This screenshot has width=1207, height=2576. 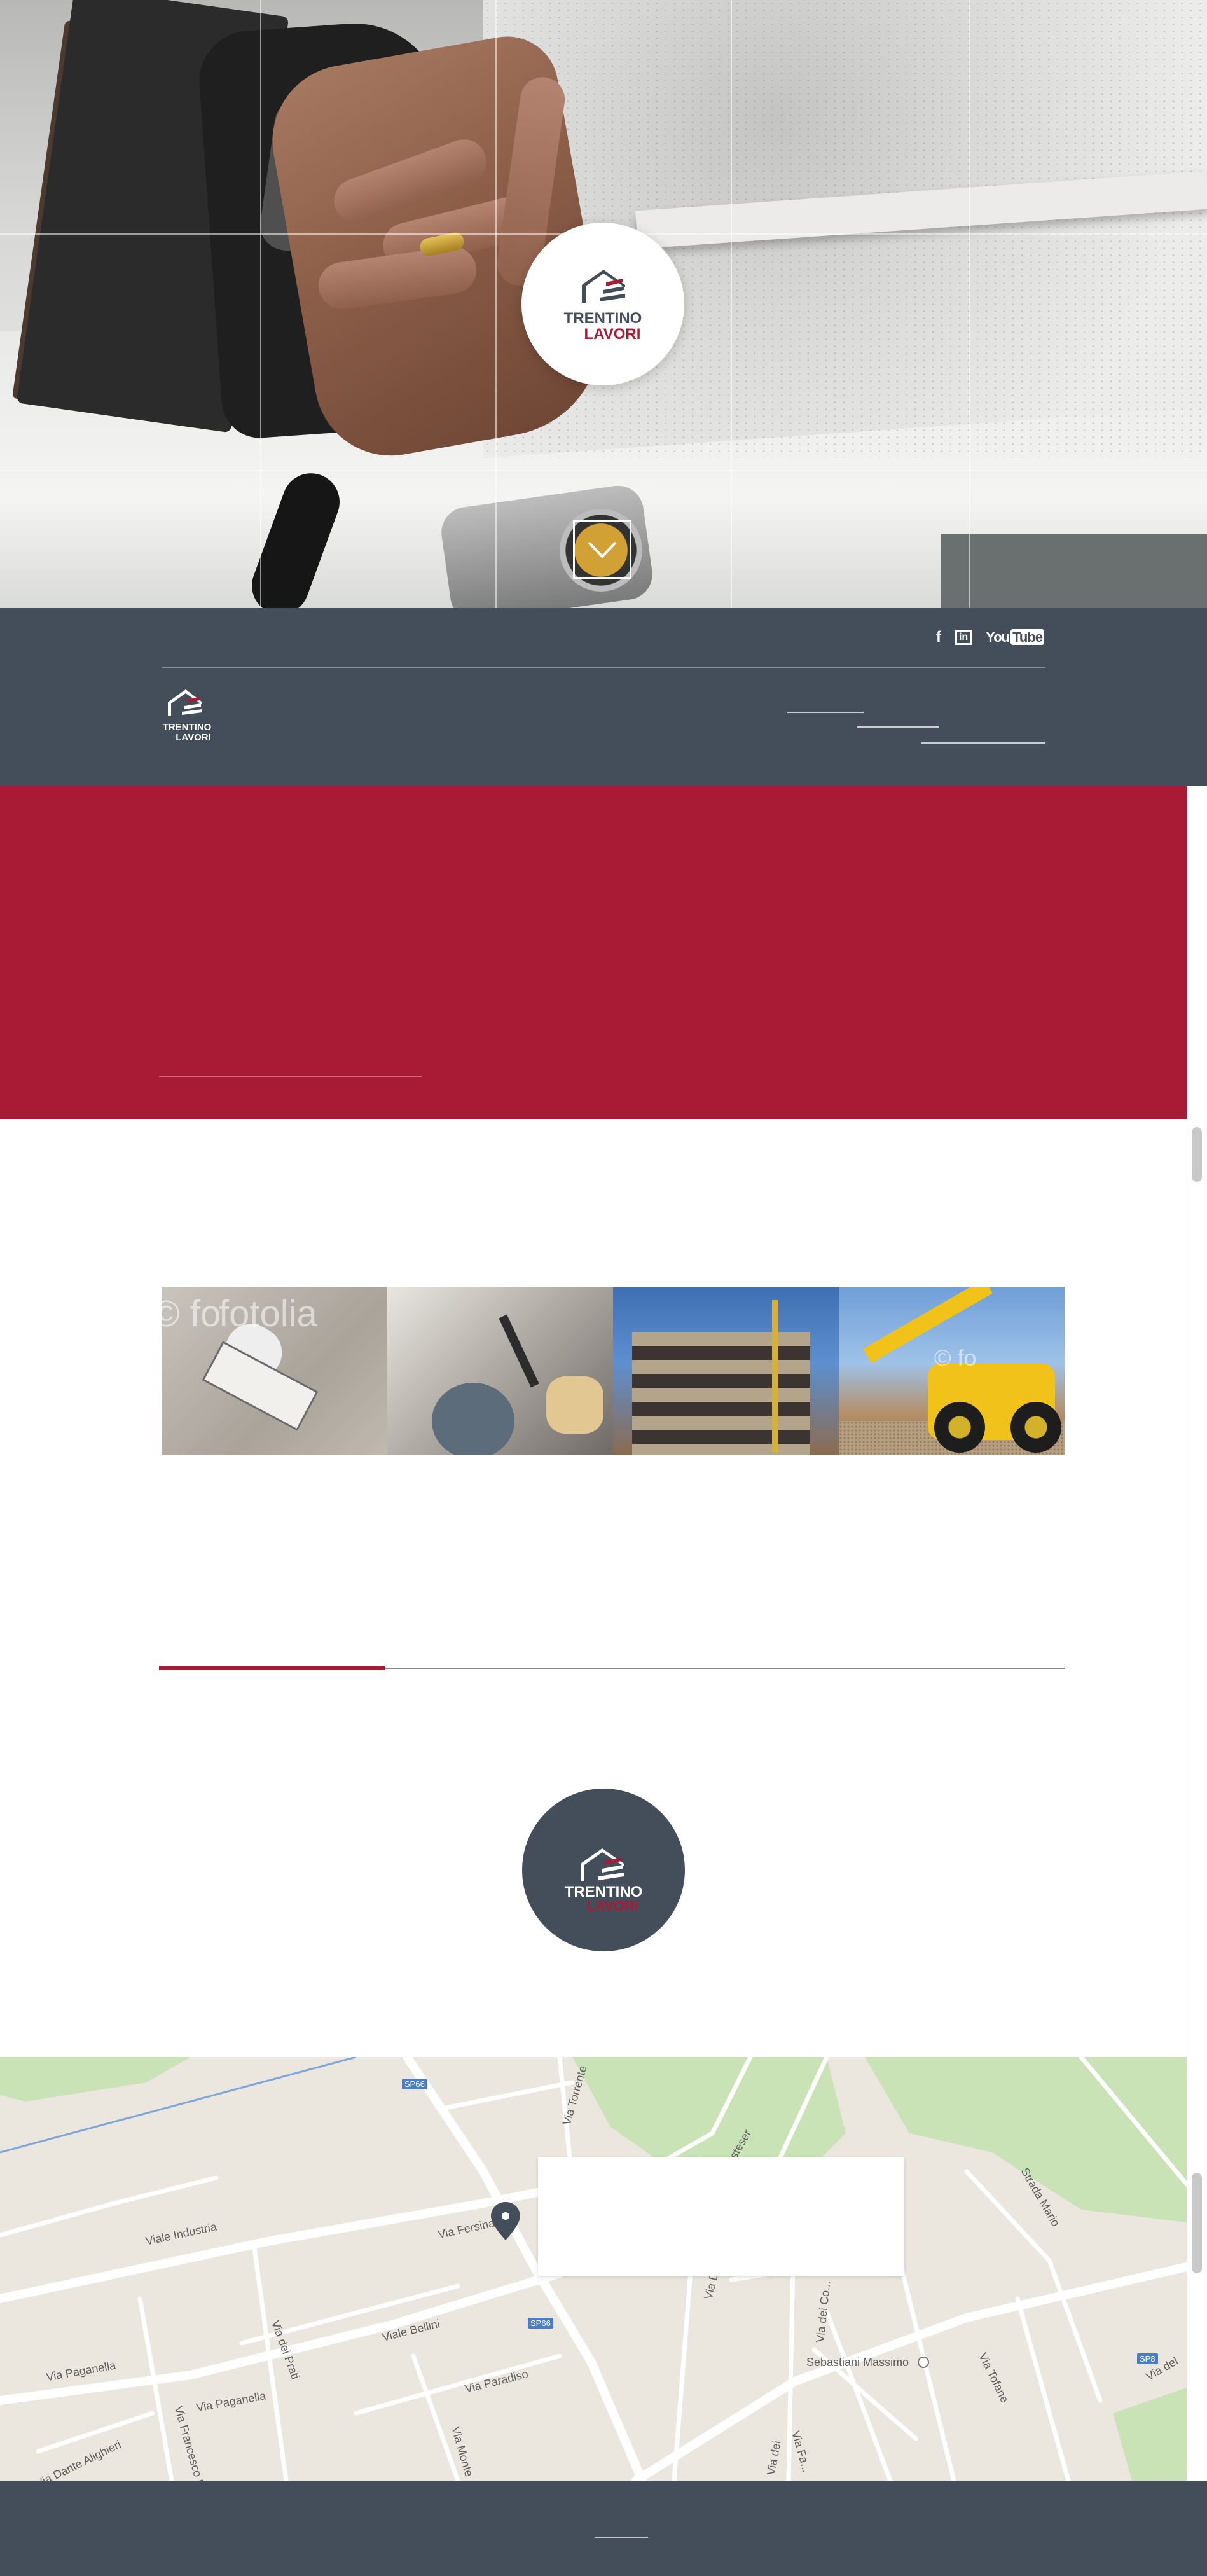 What do you see at coordinates (1074, 571) in the screenshot?
I see `hero-window` at bounding box center [1074, 571].